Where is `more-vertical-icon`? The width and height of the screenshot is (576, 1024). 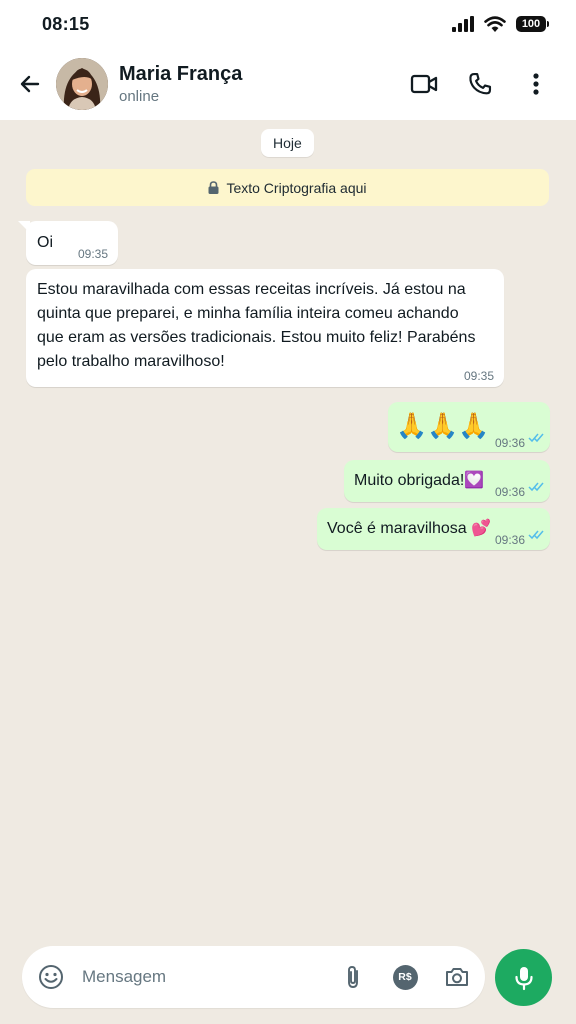 more-vertical-icon is located at coordinates (536, 84).